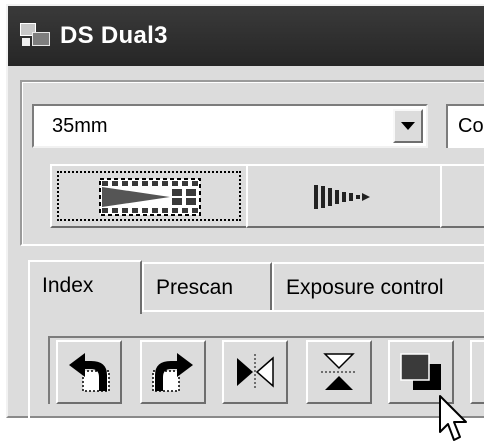 The height and width of the screenshot is (446, 484). Describe the element at coordinates (230, 126) in the screenshot. I see `film-type-select: 35mm` at that location.